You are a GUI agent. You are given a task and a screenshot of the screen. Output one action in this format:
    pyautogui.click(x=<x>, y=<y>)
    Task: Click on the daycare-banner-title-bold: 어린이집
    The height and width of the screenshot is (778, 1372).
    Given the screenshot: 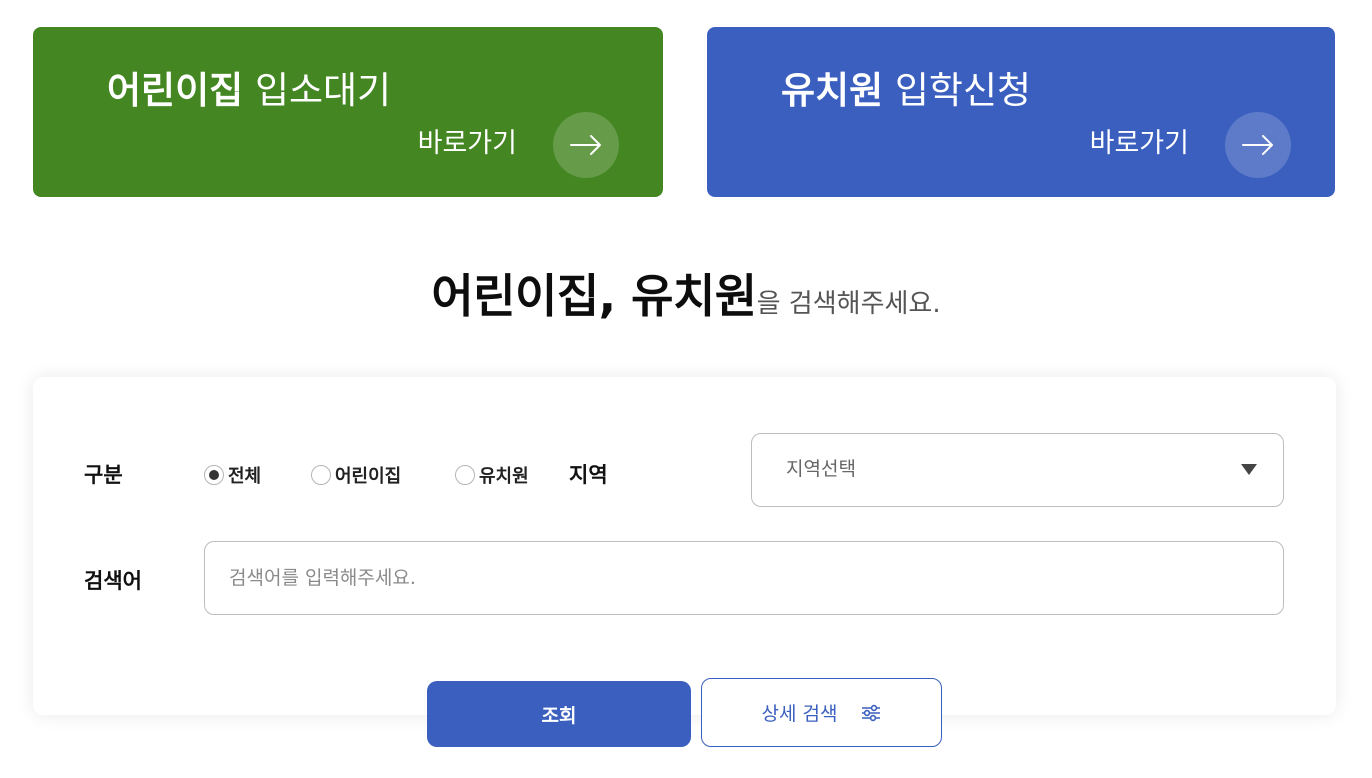 What is the action you would take?
    pyautogui.click(x=175, y=90)
    